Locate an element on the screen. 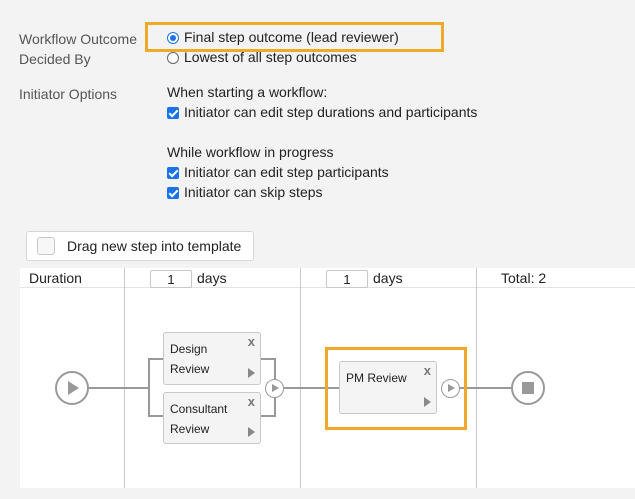 This screenshot has width=635, height=499. progress-heading: While workflow in progress is located at coordinates (250, 152).